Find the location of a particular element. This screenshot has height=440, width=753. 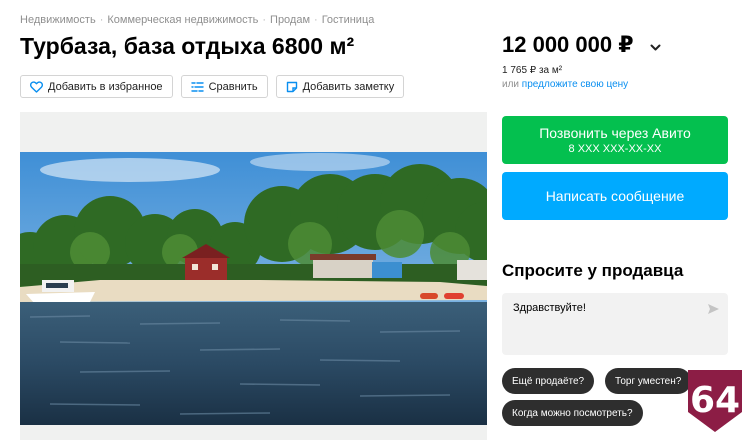

call-button: Позвонить через Авито 8 XXX XXX-XX-XX is located at coordinates (615, 140).